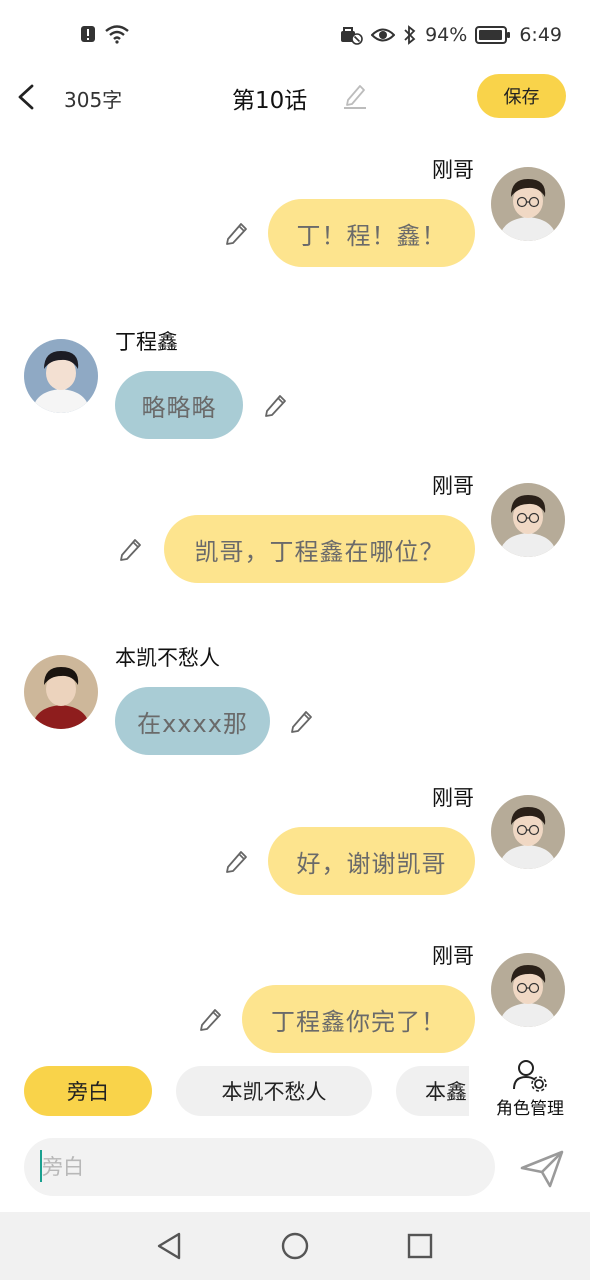 This screenshot has width=590, height=1280. What do you see at coordinates (192, 721) in the screenshot?
I see `message-bubble: 在xxxx那` at bounding box center [192, 721].